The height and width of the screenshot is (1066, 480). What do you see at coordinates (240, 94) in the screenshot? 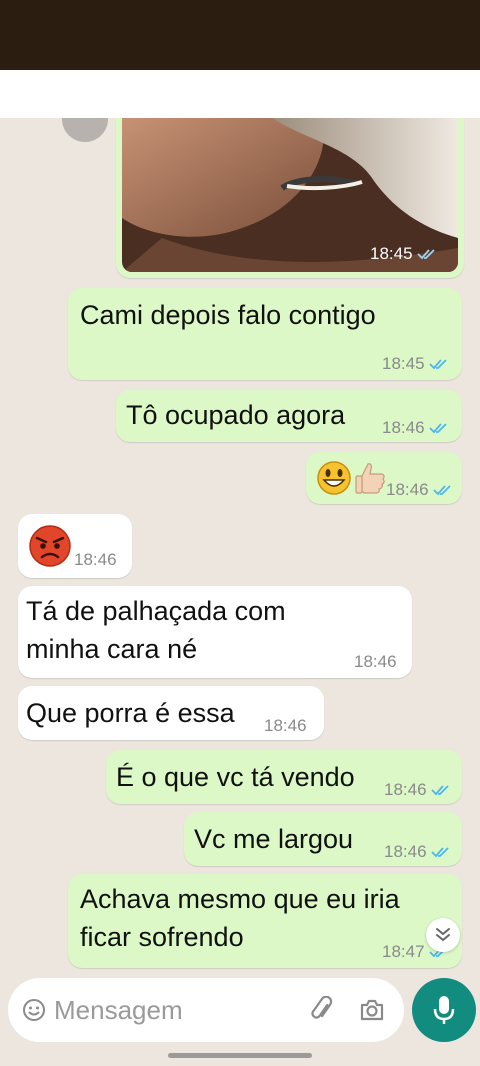
I see `header-area` at bounding box center [240, 94].